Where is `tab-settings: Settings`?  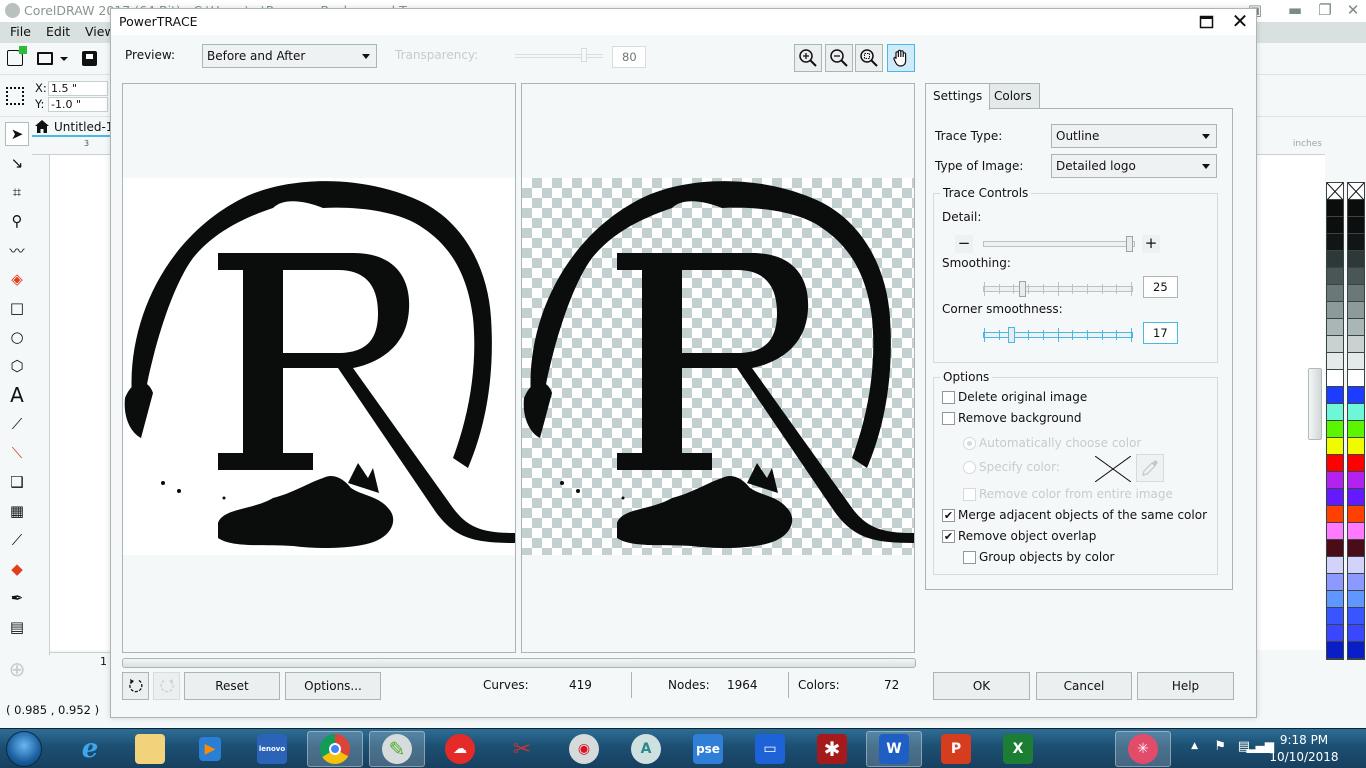
tab-settings: Settings is located at coordinates (958, 96).